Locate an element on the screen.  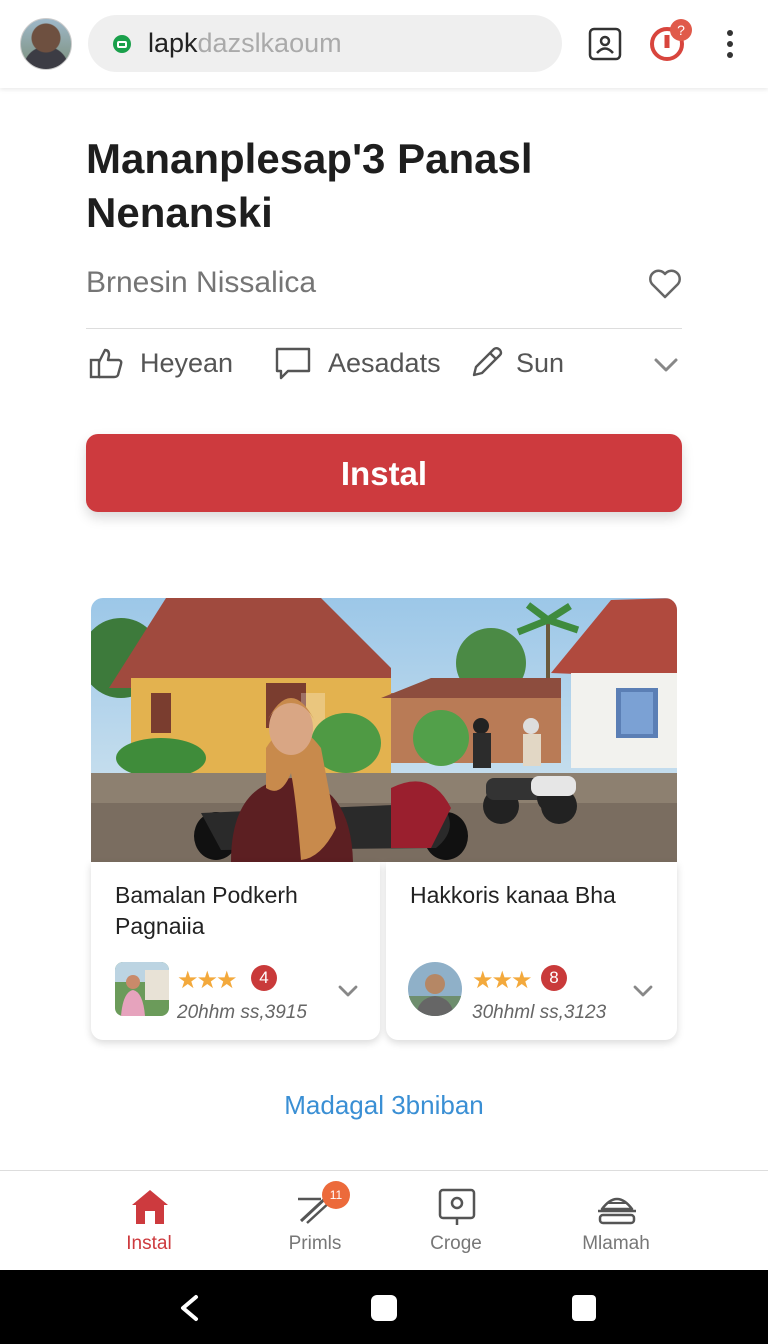
dish-icon is located at coordinates (617, 1211).